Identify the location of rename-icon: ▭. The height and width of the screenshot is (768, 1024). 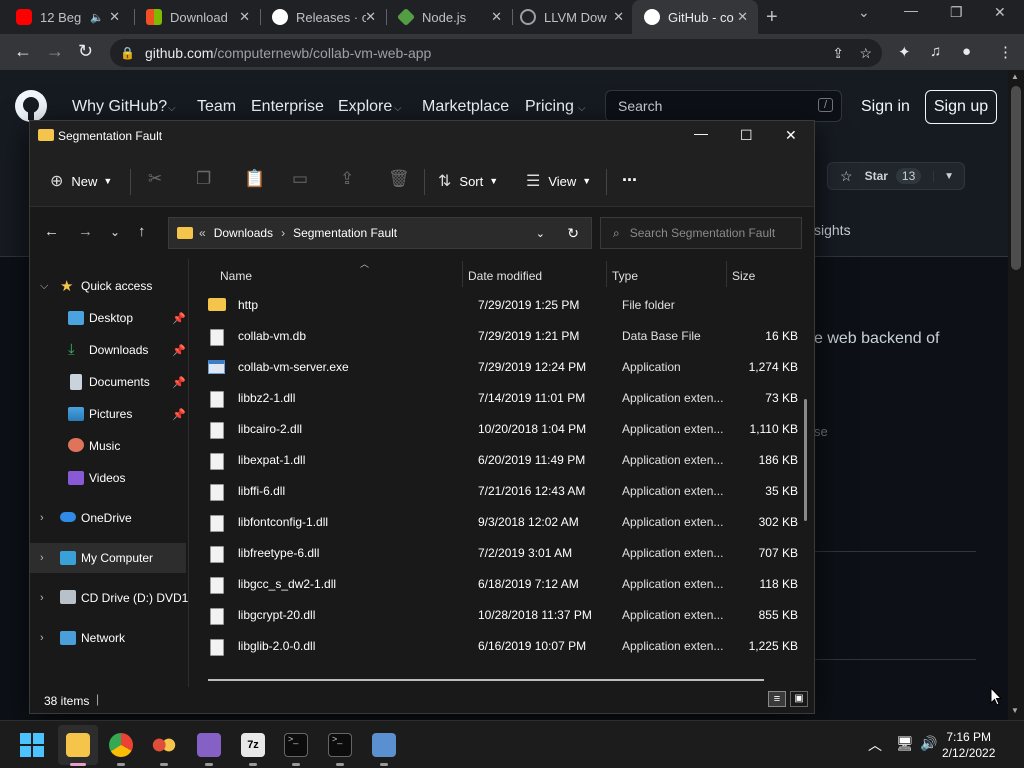
(300, 179).